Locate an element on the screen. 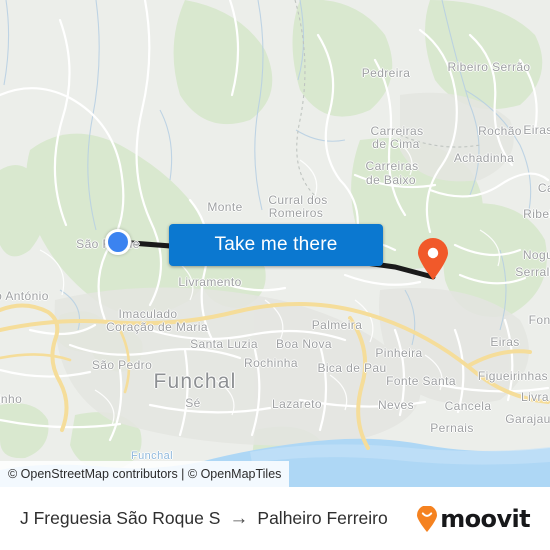  arrow-right-icon: → is located at coordinates (239, 518).